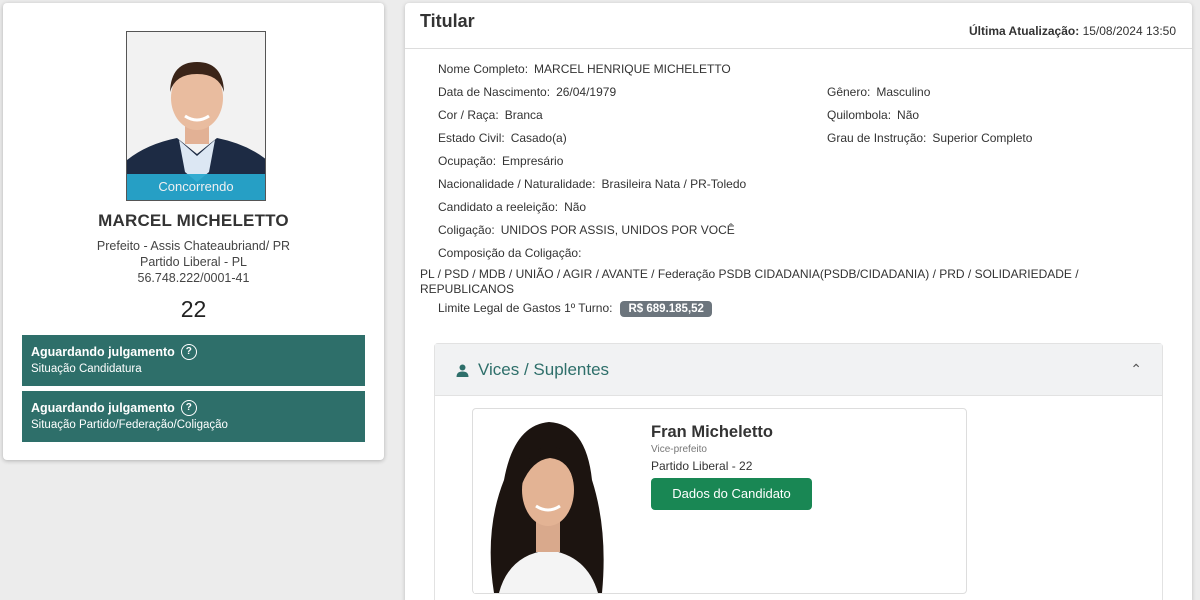  What do you see at coordinates (494, 92) in the screenshot?
I see `field-label: Data de Nascimento:` at bounding box center [494, 92].